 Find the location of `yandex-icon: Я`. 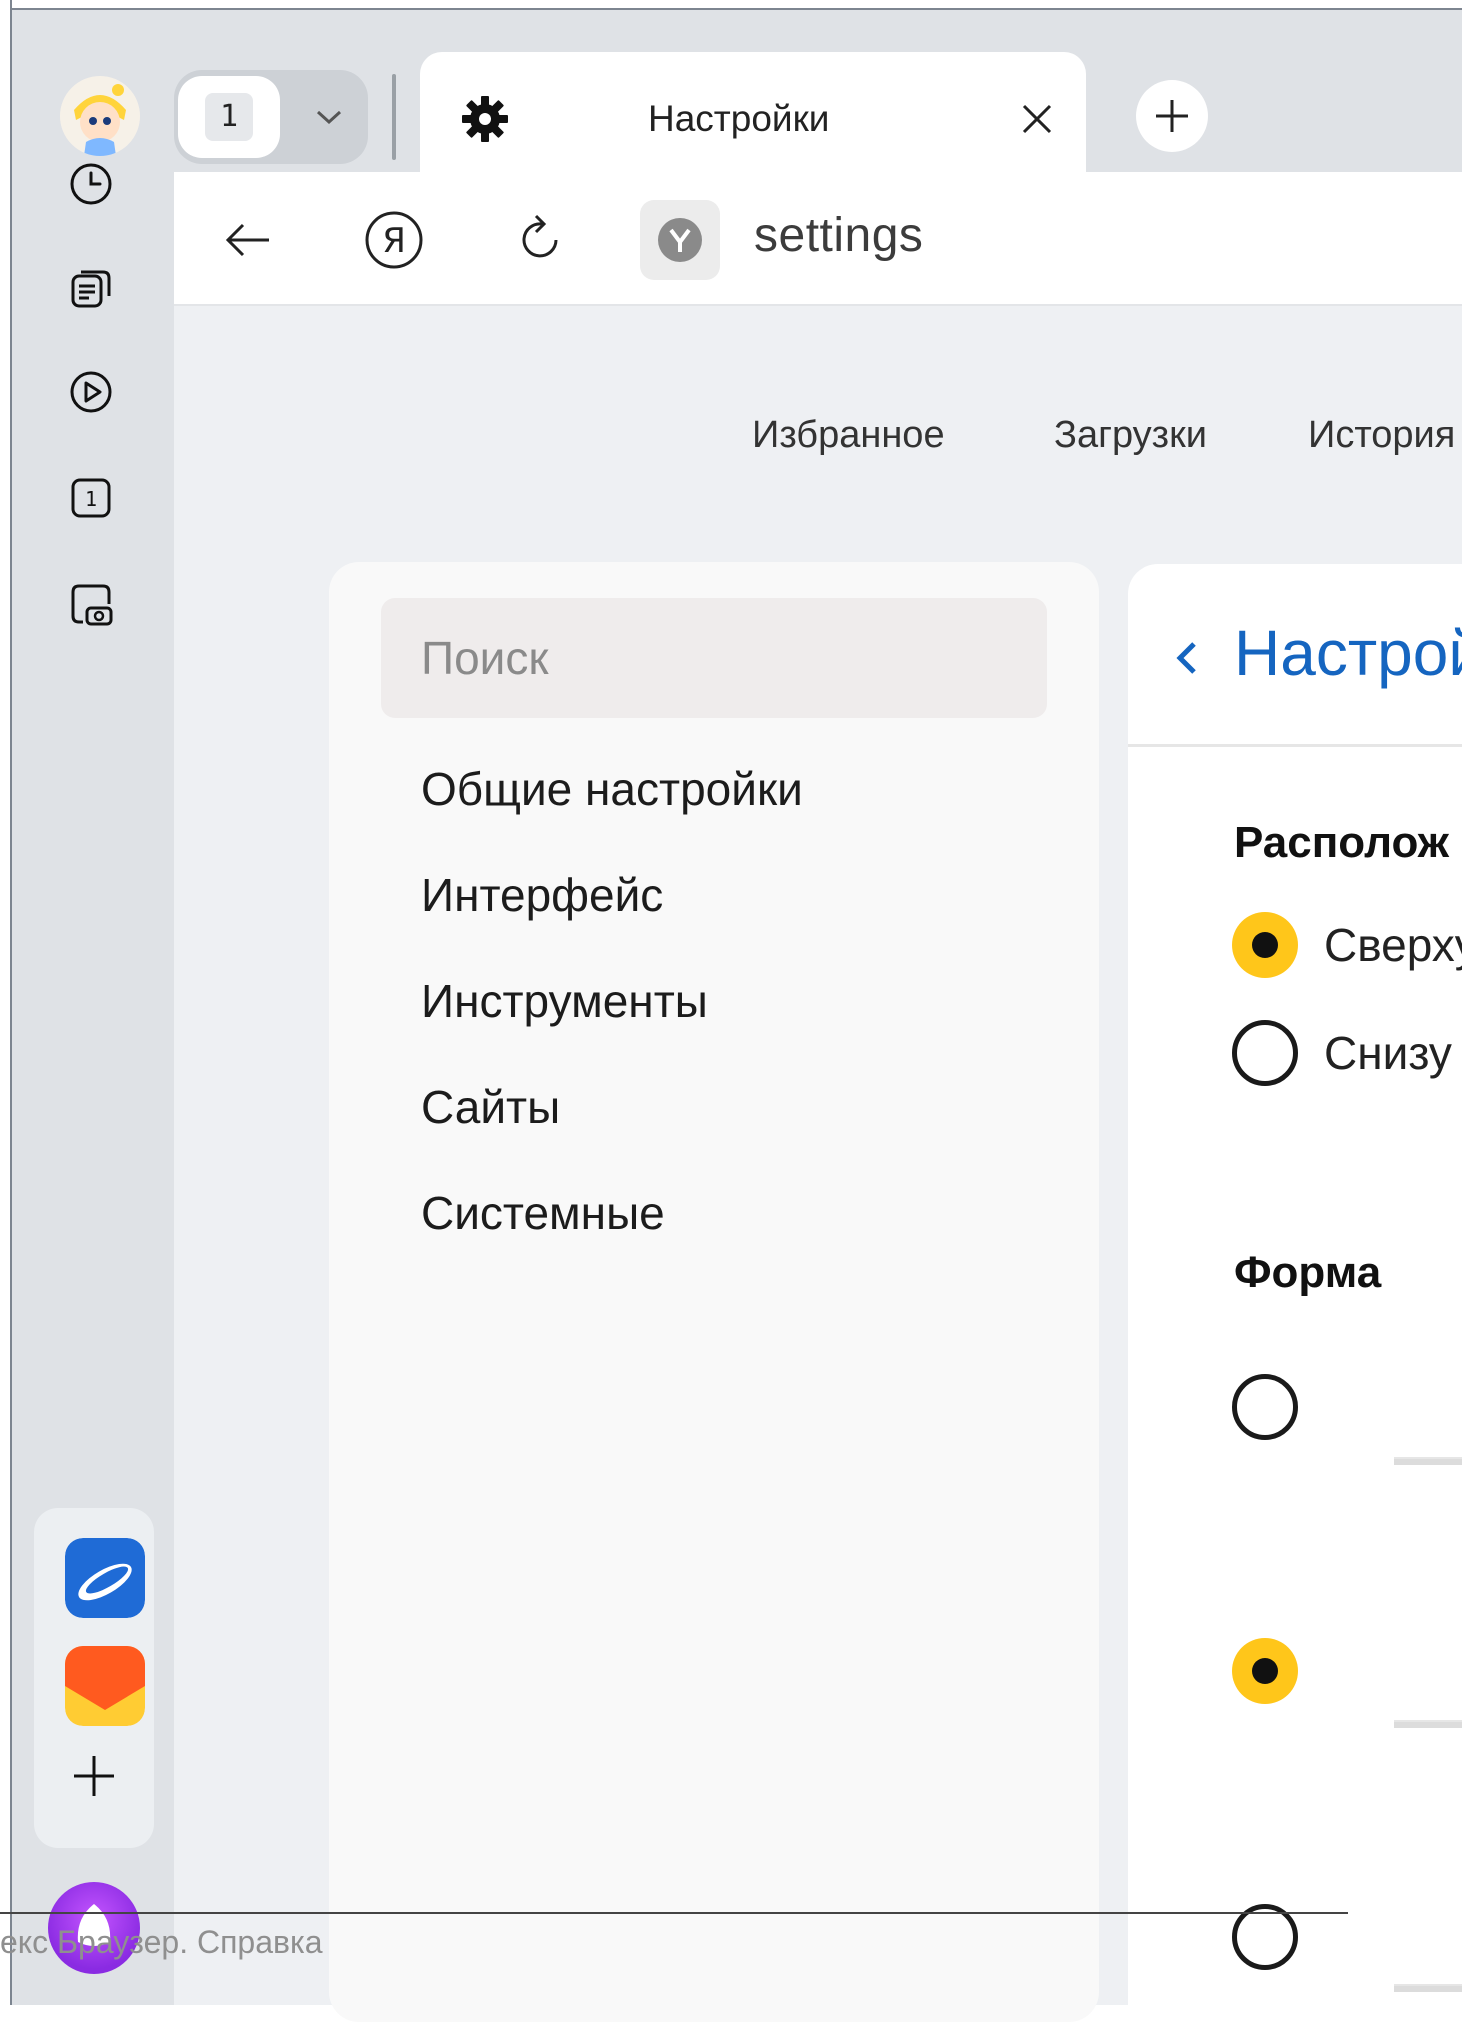

yandex-icon: Я is located at coordinates (394, 240).